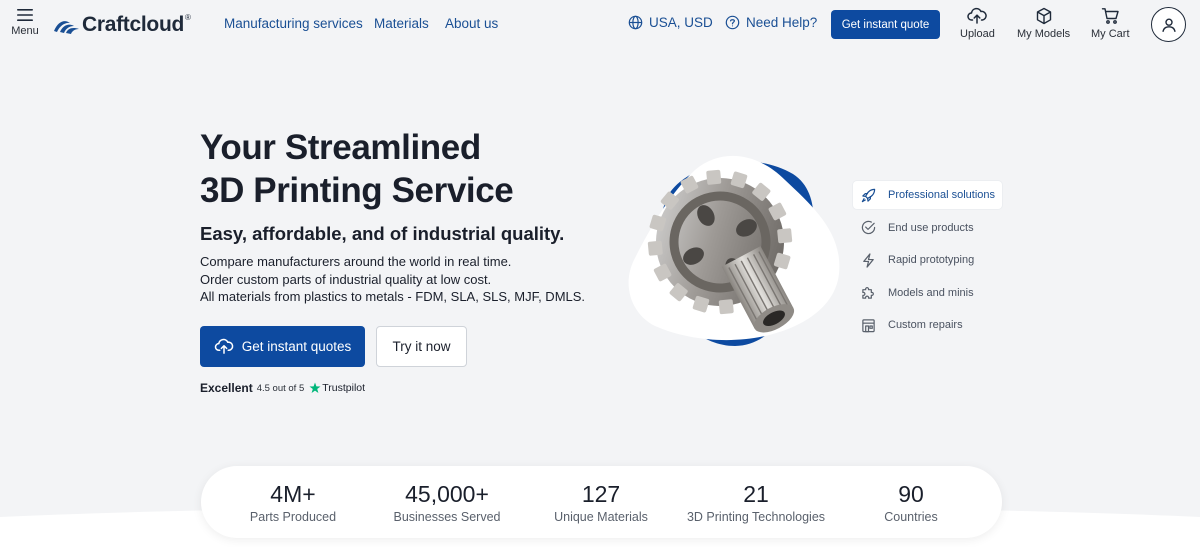 The height and width of the screenshot is (547, 1200). I want to click on menu-button: Menu, so click(25, 25).